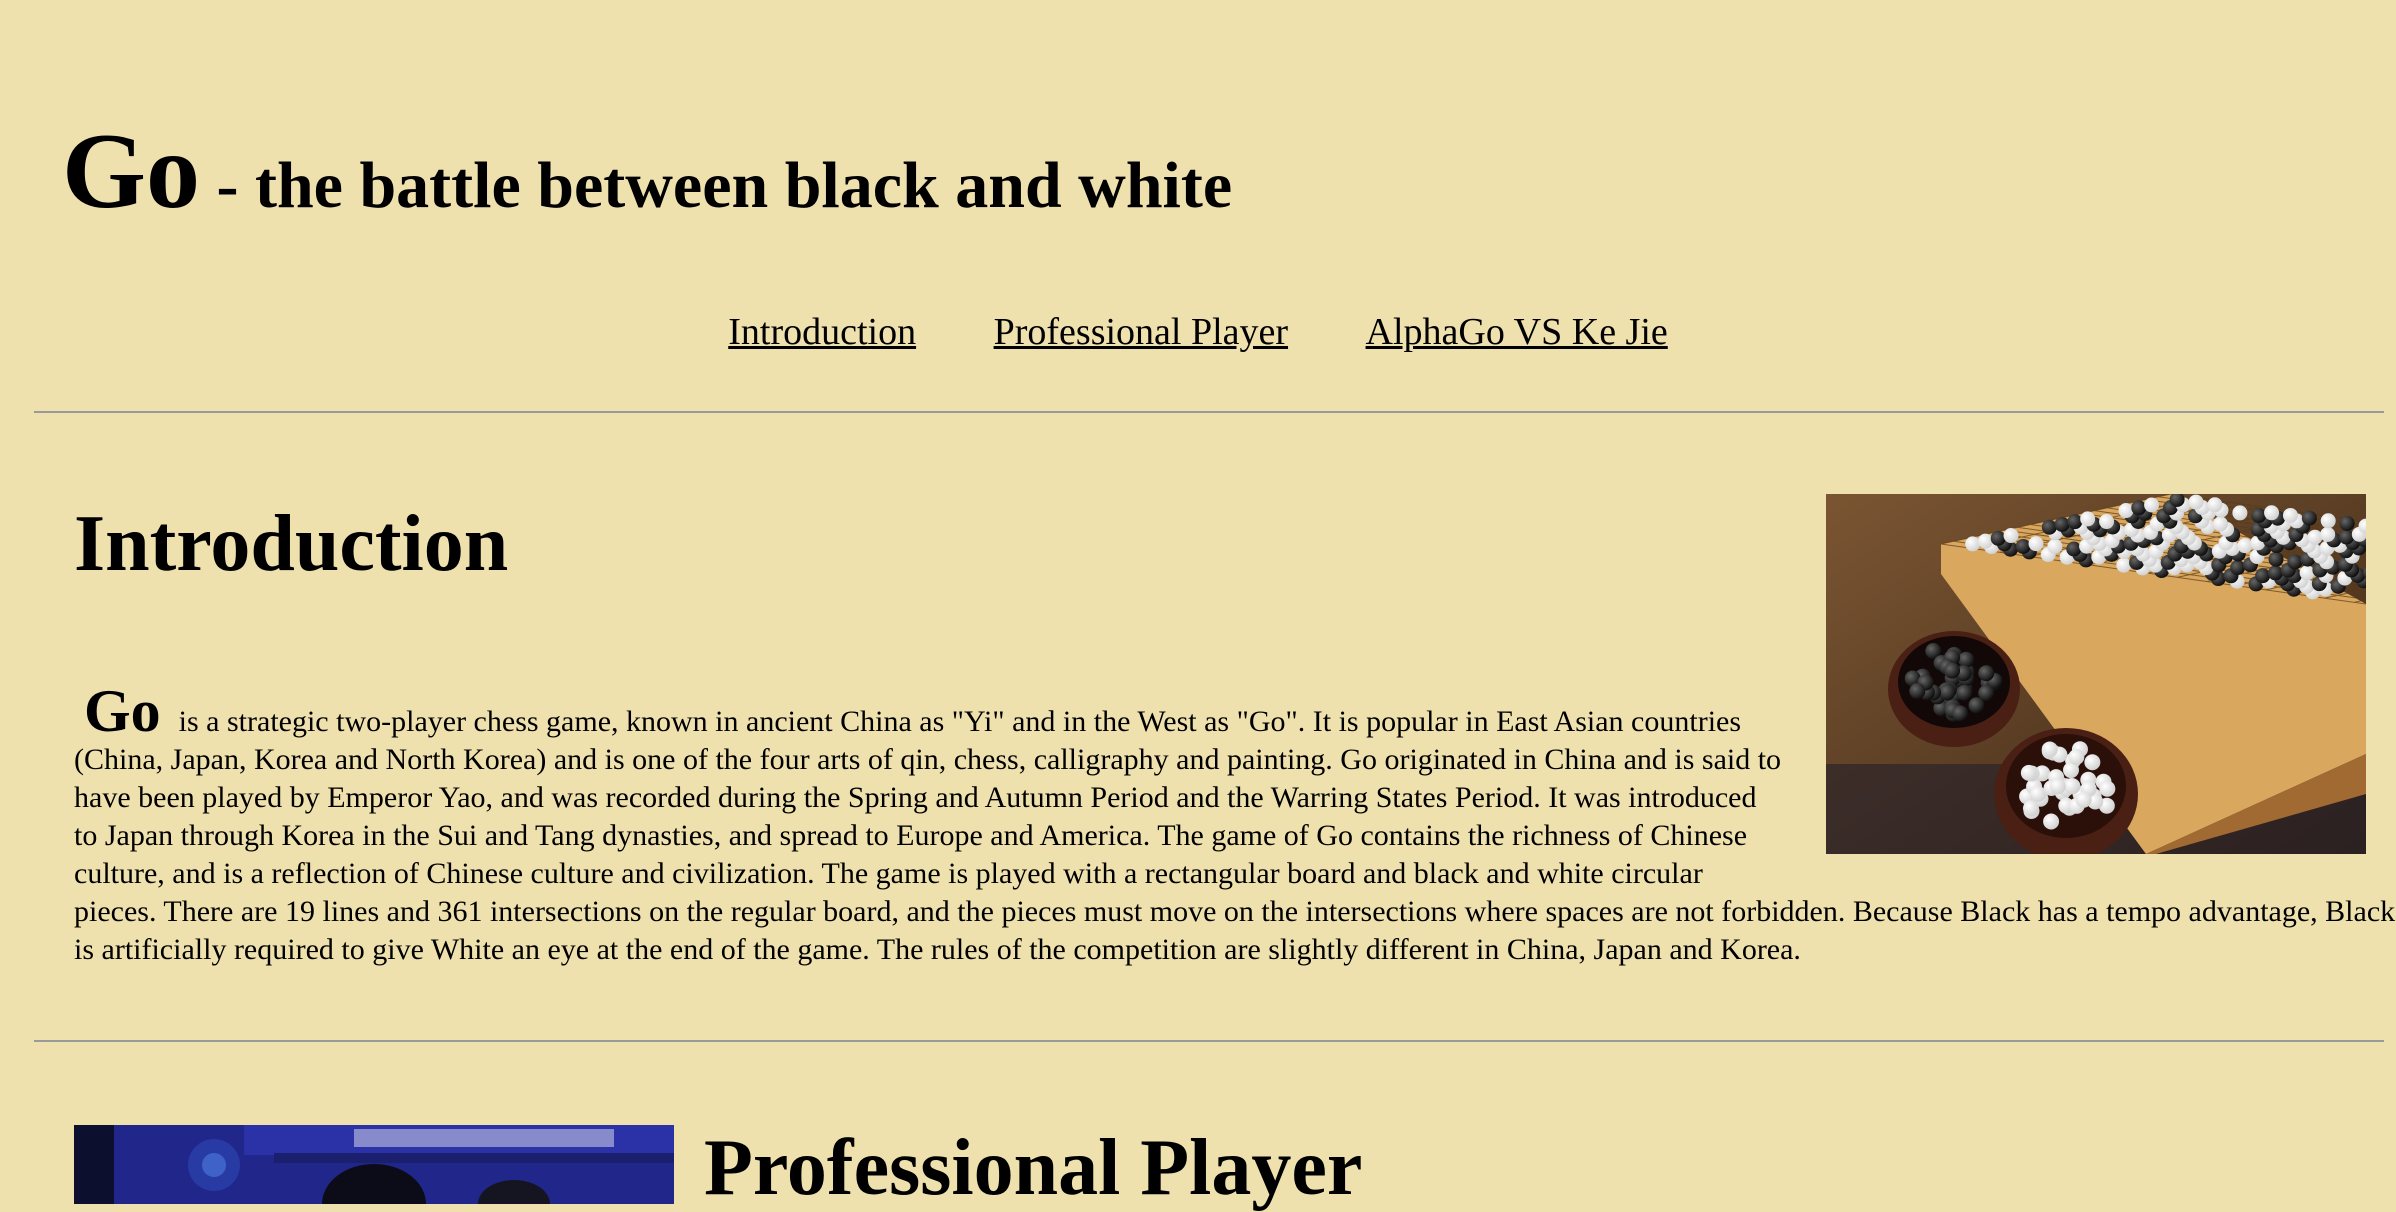 The width and height of the screenshot is (2396, 1212). What do you see at coordinates (1517, 332) in the screenshot?
I see `nav-link-alphago-vs-ke-jie: AlphaGo VS Ke Jie` at bounding box center [1517, 332].